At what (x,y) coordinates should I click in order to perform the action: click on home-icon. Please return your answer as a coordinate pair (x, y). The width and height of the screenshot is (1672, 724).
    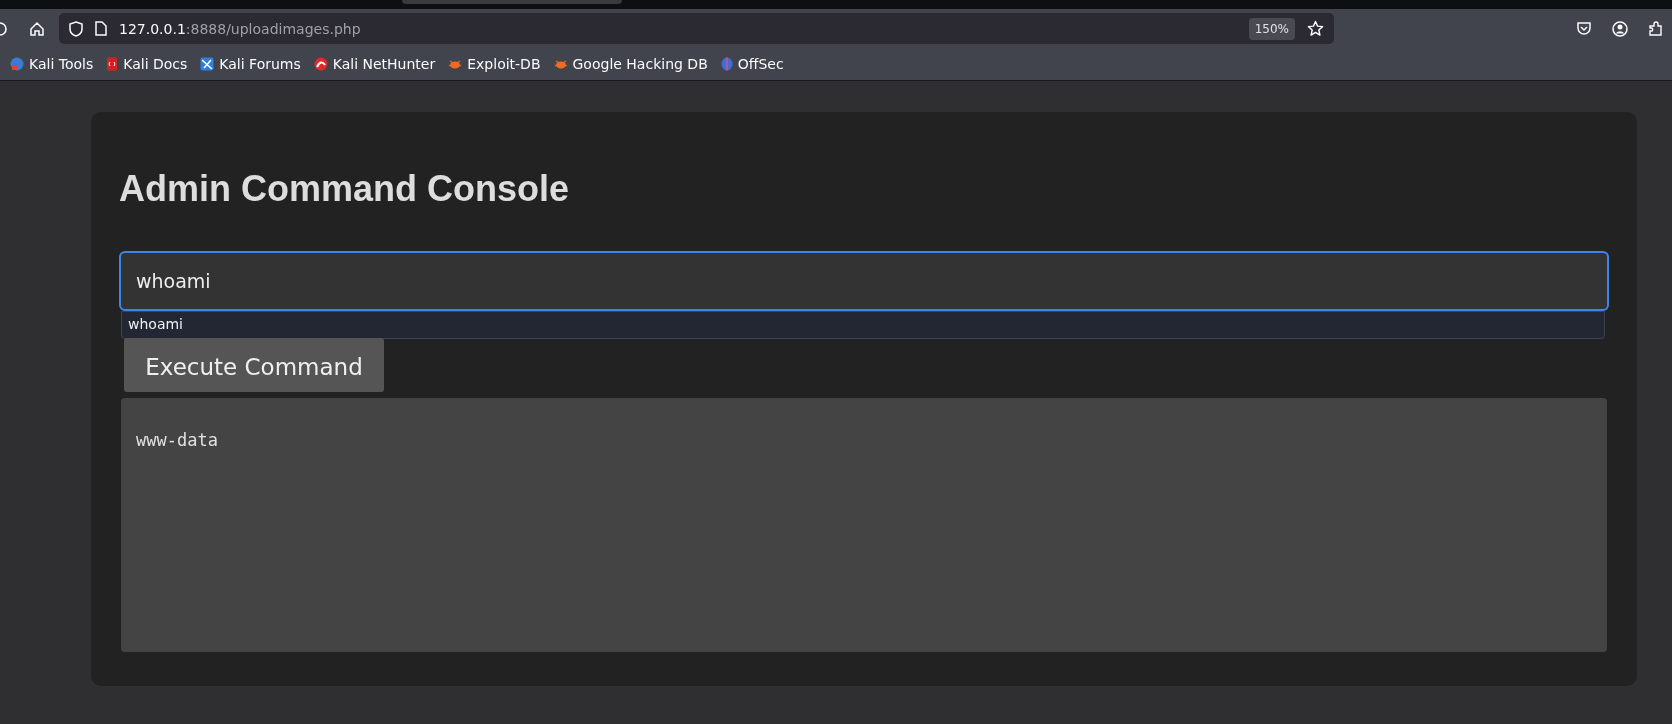
    Looking at the image, I should click on (37, 28).